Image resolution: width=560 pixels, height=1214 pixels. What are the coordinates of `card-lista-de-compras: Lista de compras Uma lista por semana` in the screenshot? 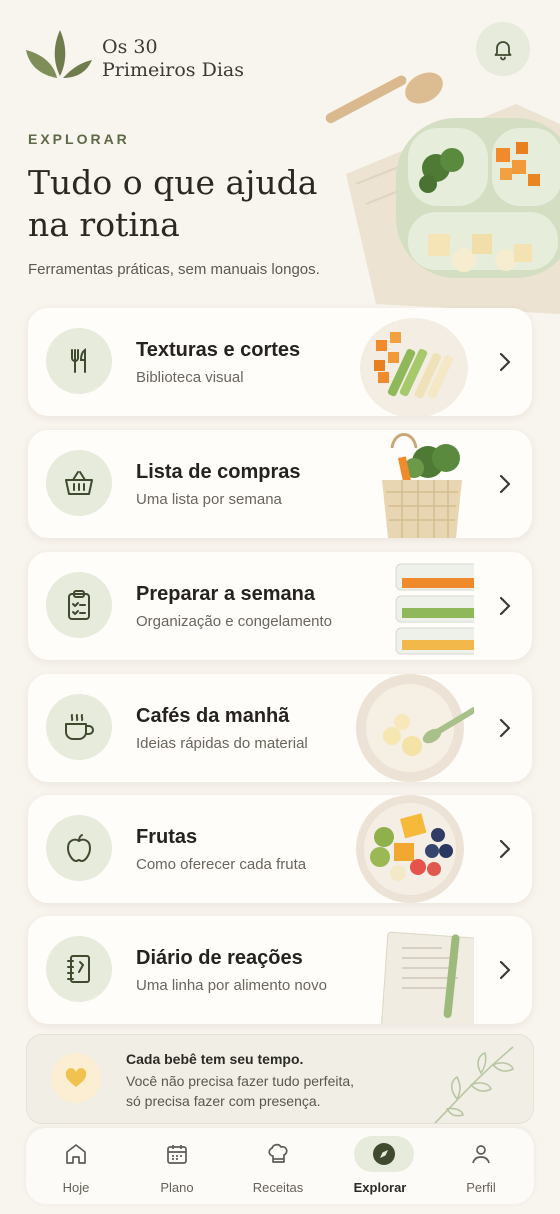 It's located at (280, 484).